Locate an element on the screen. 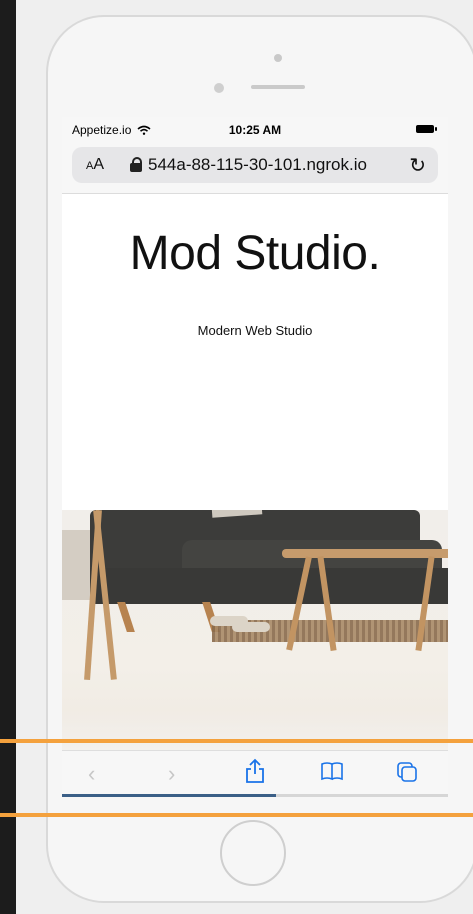  highlight-line-top is located at coordinates (236, 741).